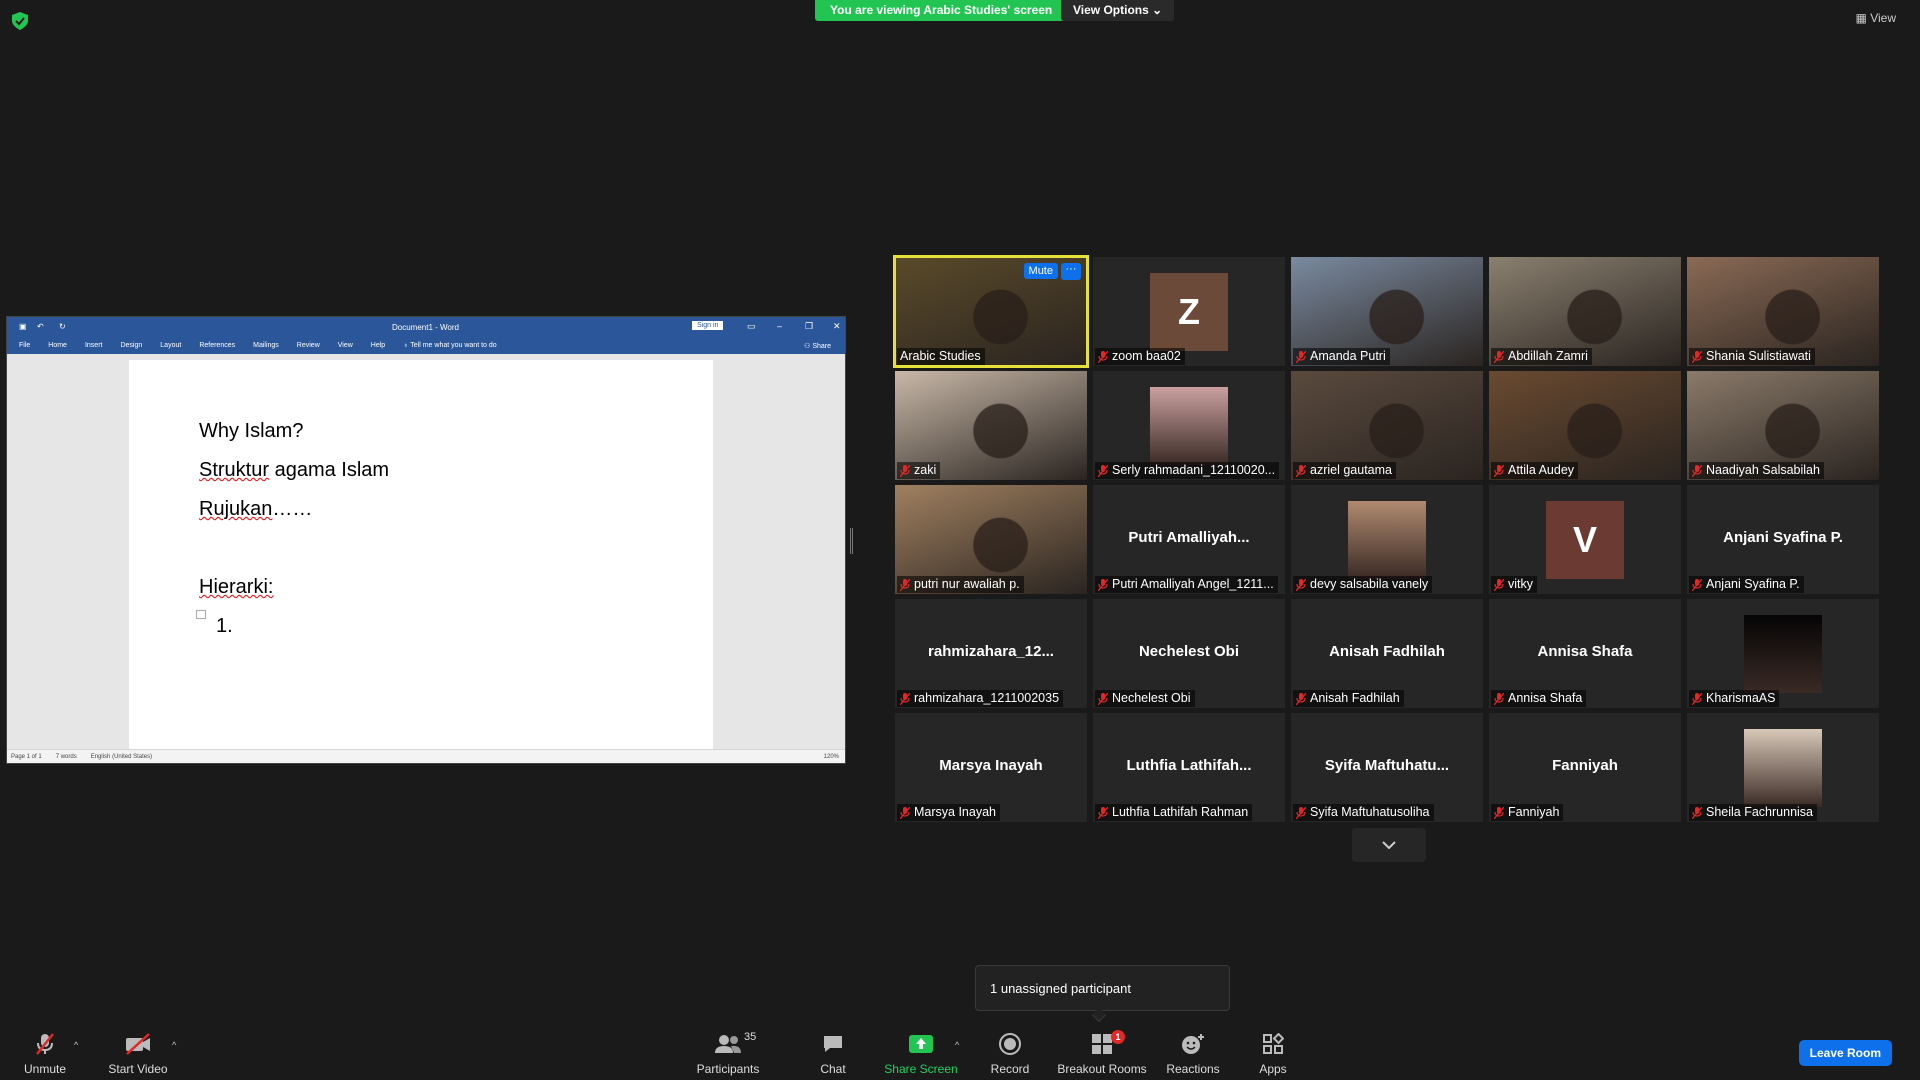  What do you see at coordinates (831, 757) in the screenshot?
I see `status-zoom: 120%` at bounding box center [831, 757].